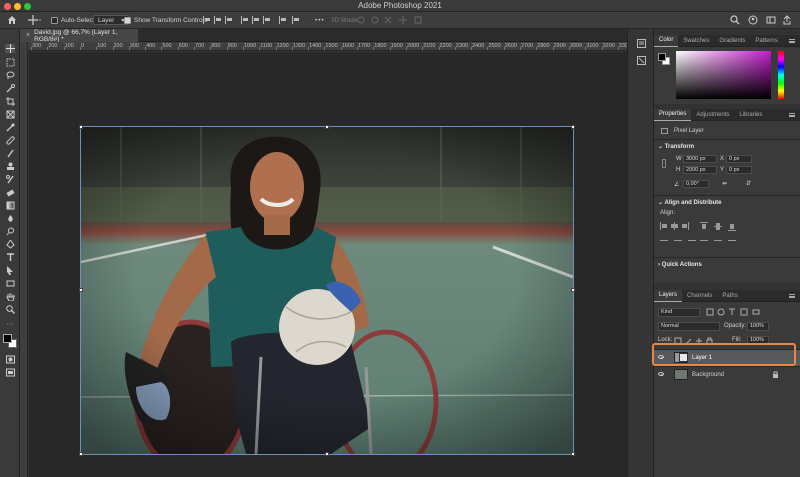 This screenshot has height=477, width=800. What do you see at coordinates (494, 46) in the screenshot?
I see `ruler-label: 2500` at bounding box center [494, 46].